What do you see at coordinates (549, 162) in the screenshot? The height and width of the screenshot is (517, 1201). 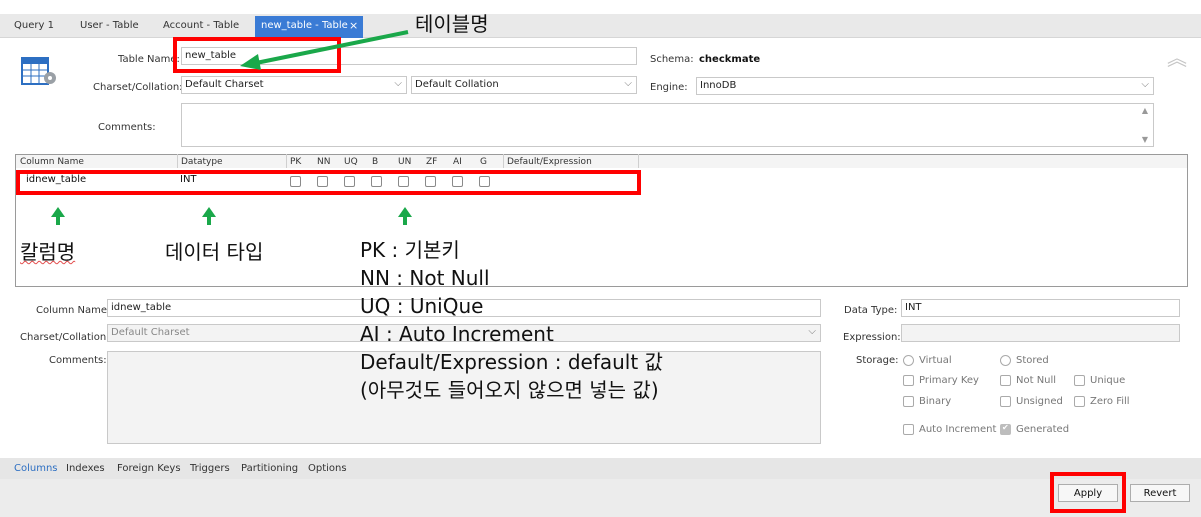 I see `col-header-default-expression: Default/Expression` at bounding box center [549, 162].